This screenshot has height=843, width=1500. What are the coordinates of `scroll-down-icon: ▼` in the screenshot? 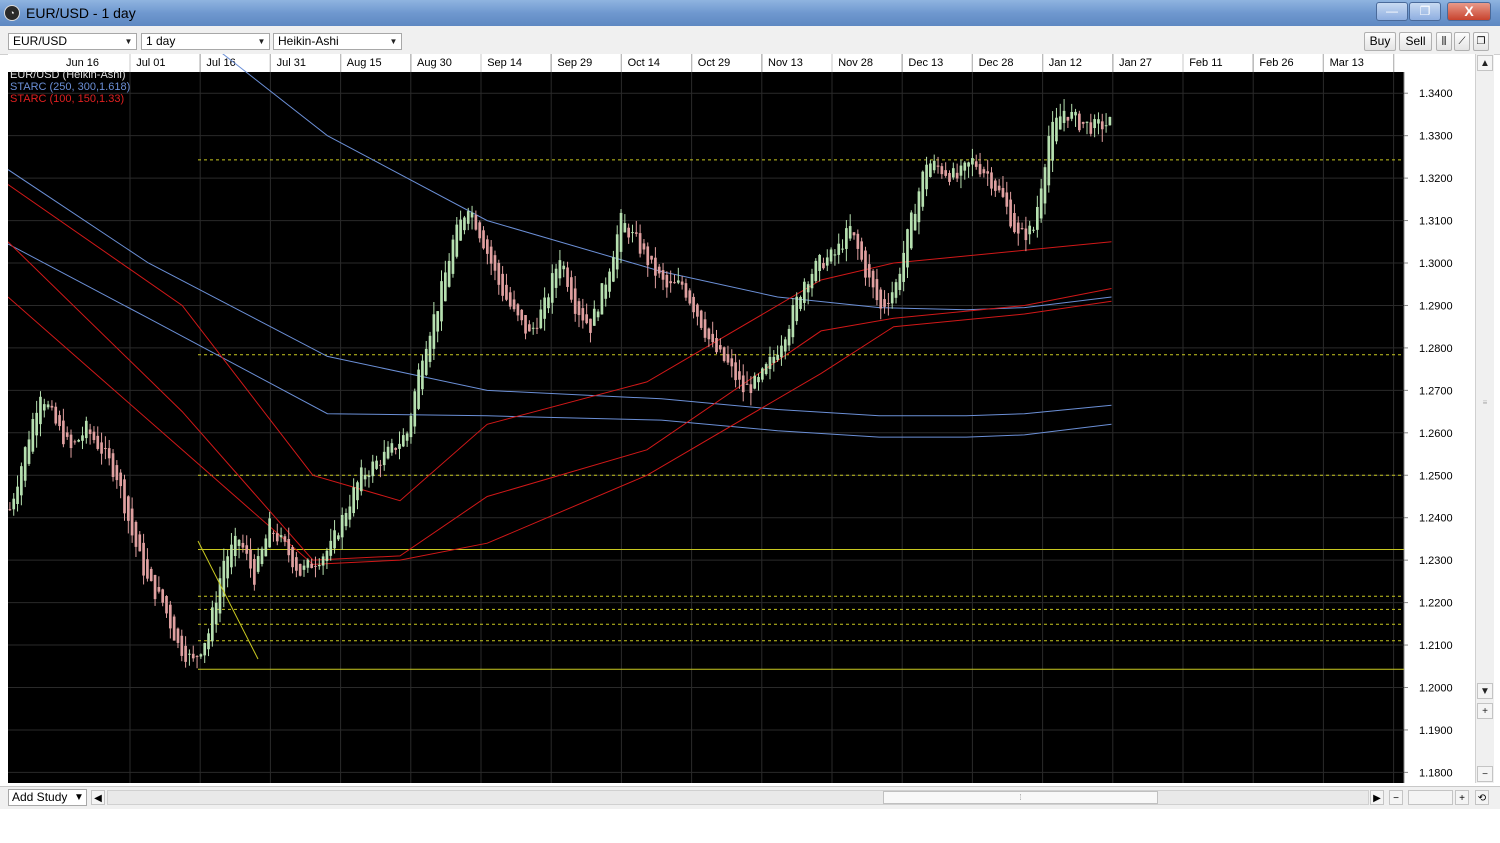 It's located at (1485, 691).